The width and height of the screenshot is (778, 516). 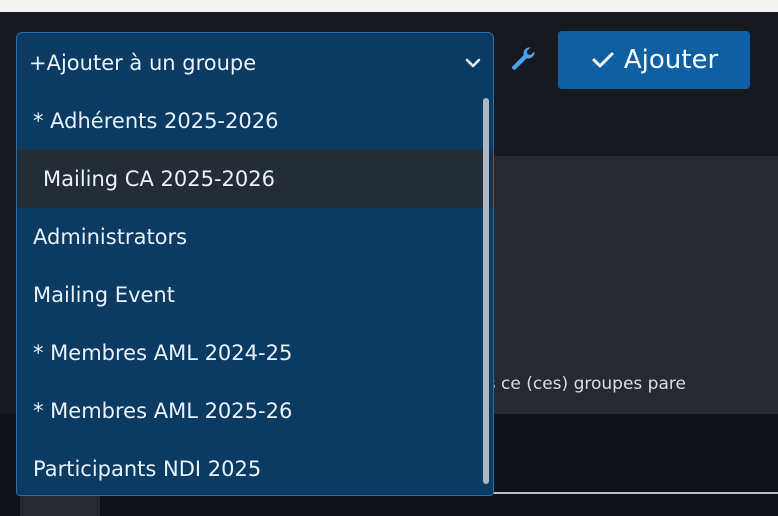 I want to click on add-button-label: Ajouter, so click(x=671, y=60).